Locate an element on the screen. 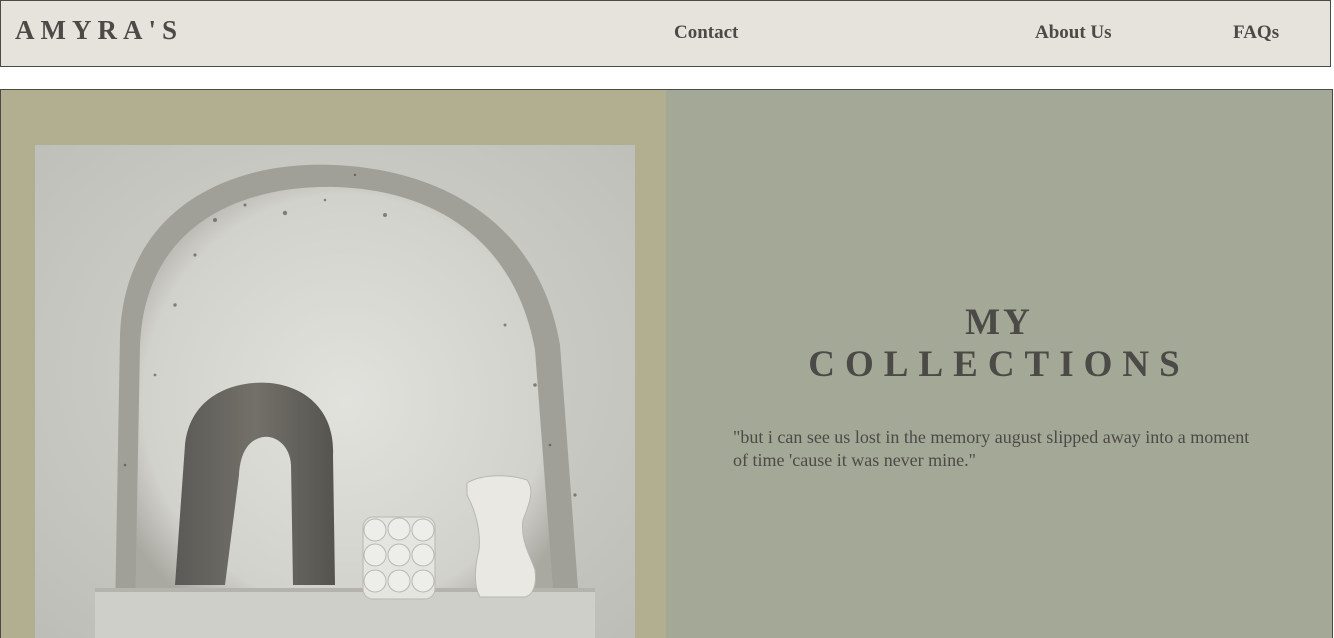 The image size is (1334, 638). nav-contact: Contact is located at coordinates (706, 33).